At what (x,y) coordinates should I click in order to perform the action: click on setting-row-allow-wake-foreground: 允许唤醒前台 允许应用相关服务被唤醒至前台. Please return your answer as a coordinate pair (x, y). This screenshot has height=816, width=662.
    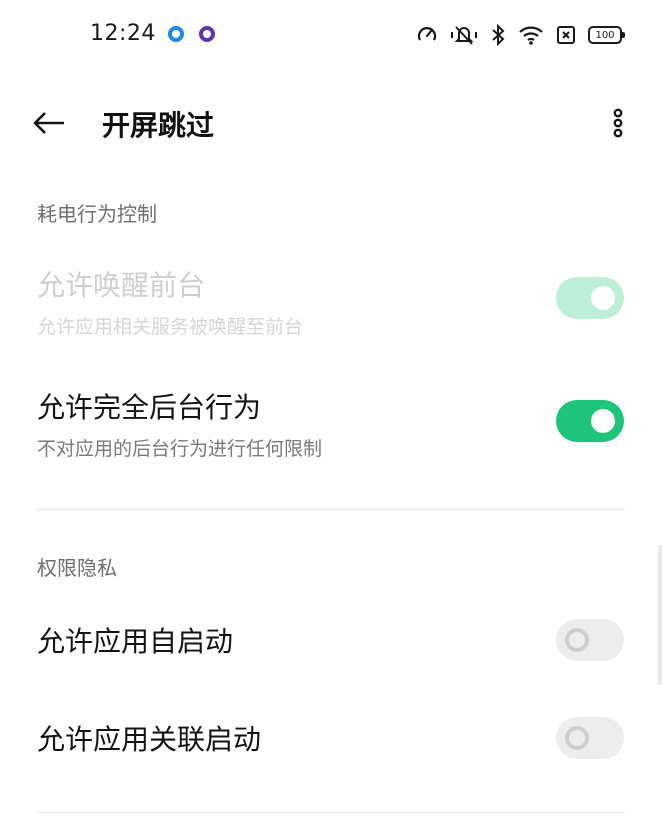
    Looking at the image, I should click on (331, 303).